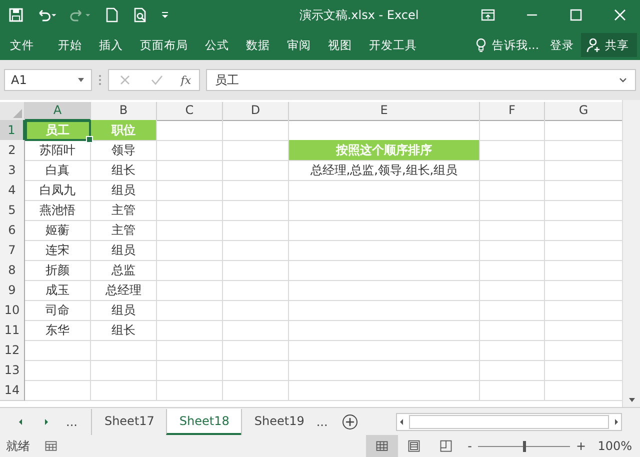 This screenshot has height=457, width=640. I want to click on ribbon-tab: 审阅, so click(299, 45).